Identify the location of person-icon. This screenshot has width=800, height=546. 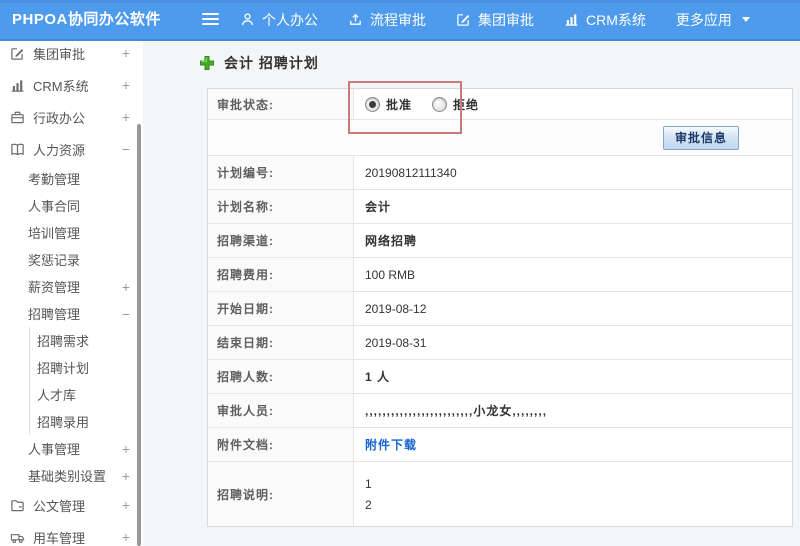
(247, 19).